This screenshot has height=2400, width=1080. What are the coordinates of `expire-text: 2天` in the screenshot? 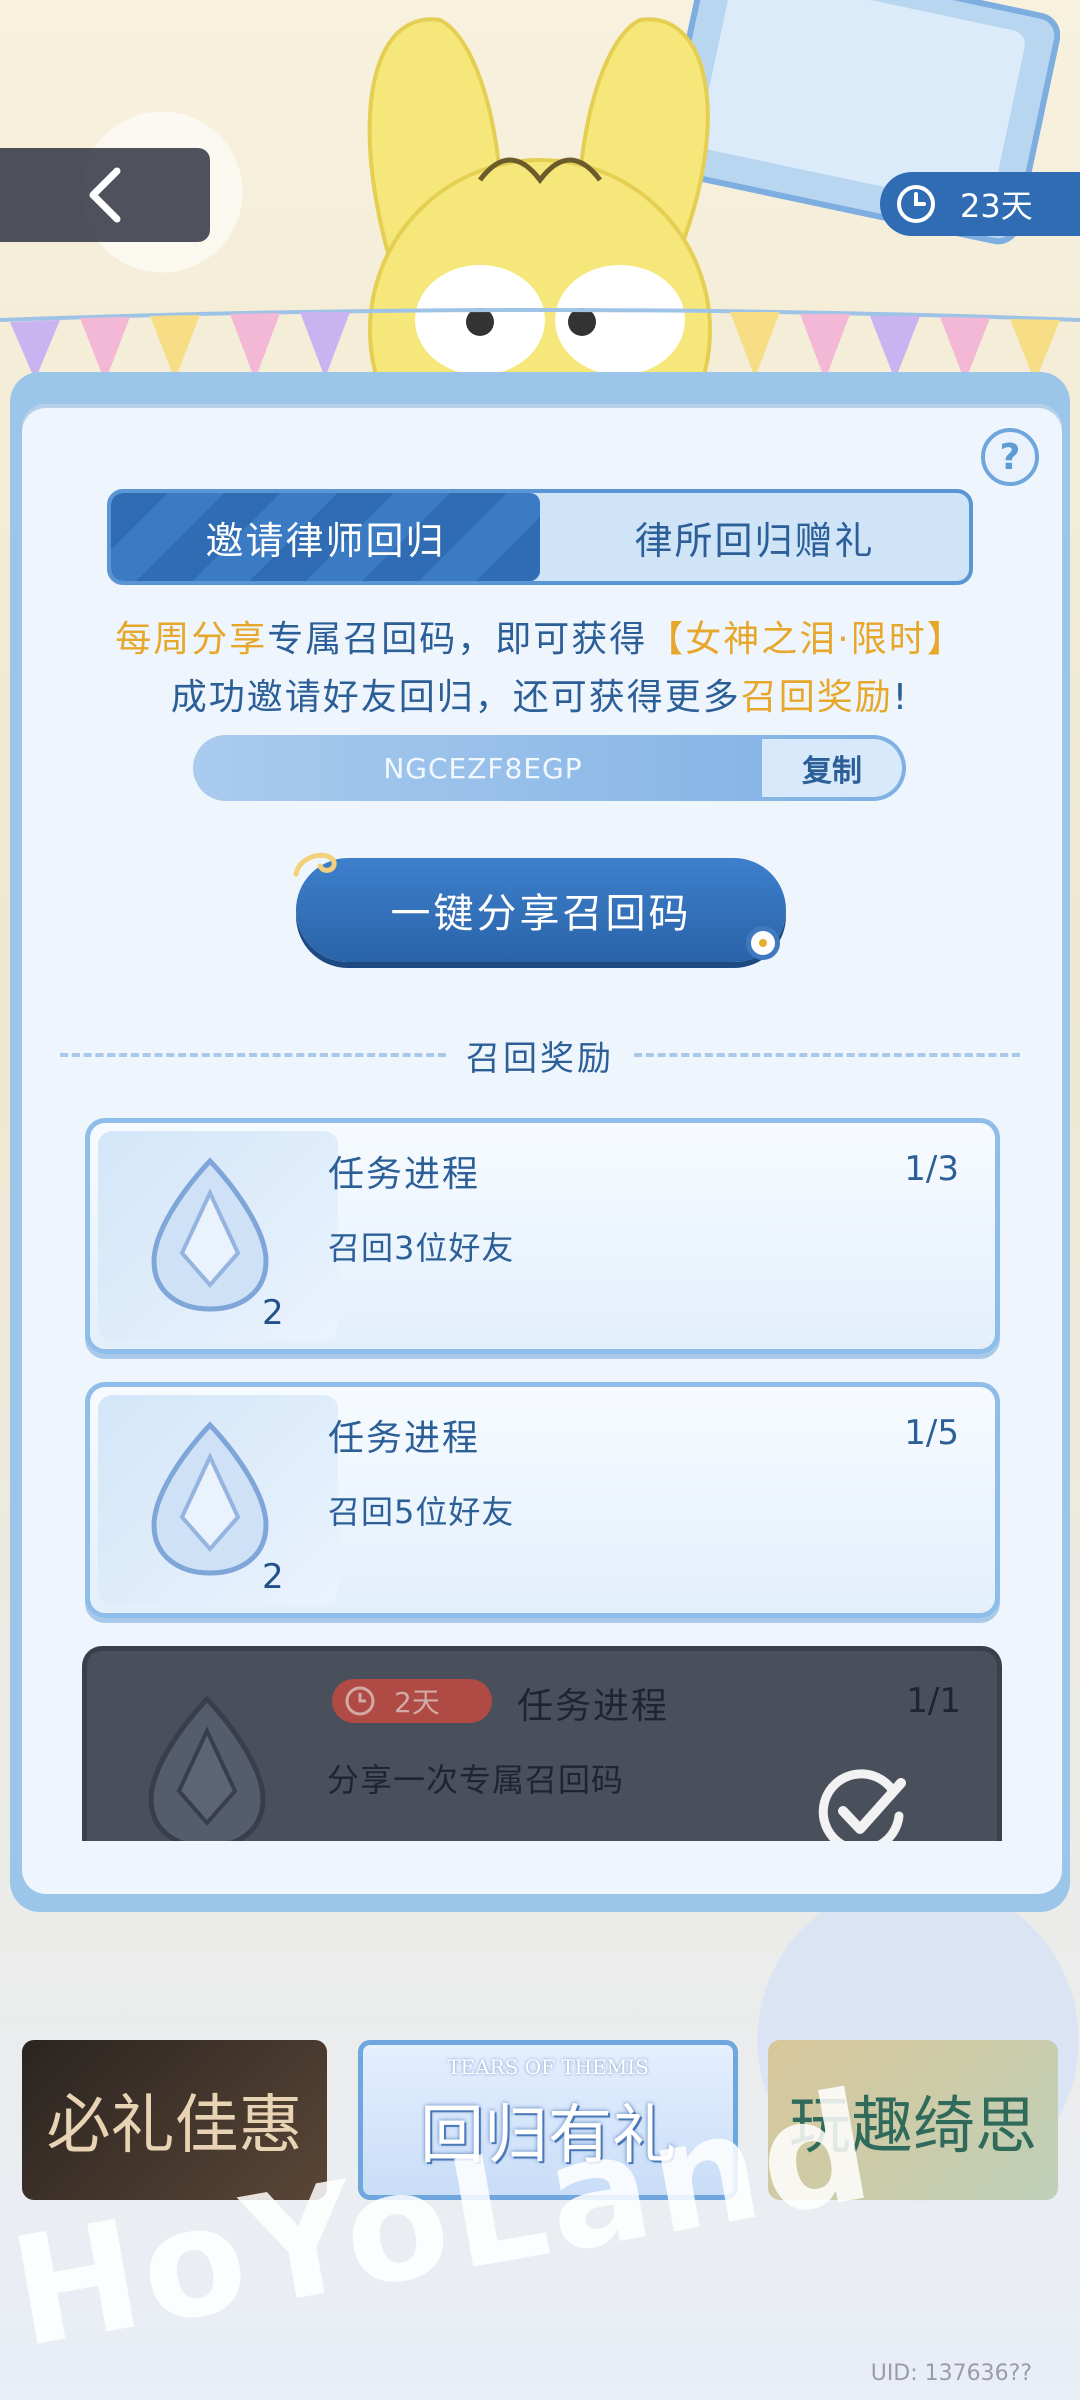 It's located at (417, 1702).